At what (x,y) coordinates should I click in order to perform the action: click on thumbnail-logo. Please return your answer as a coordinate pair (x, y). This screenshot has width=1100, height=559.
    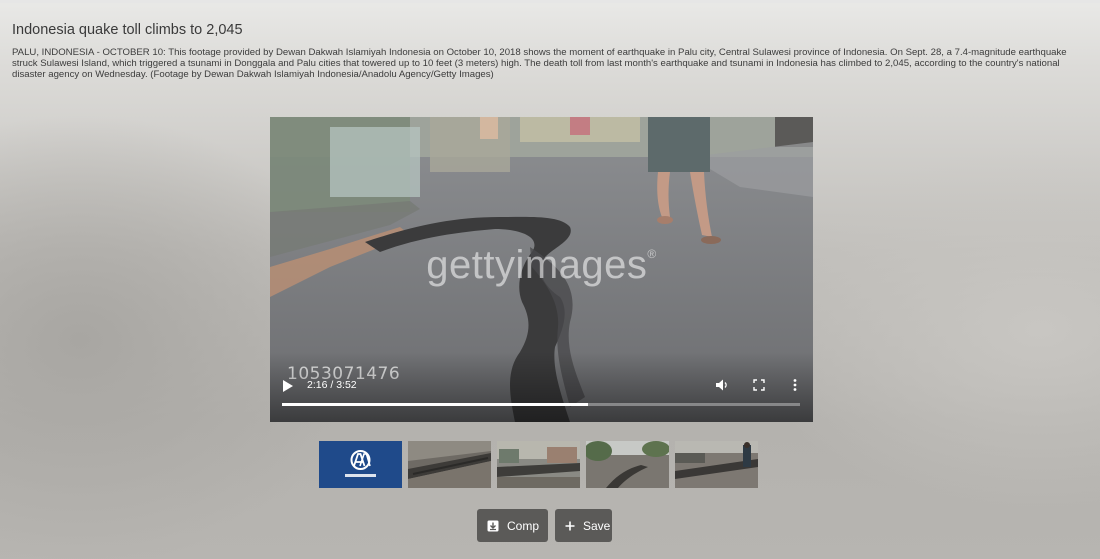
    Looking at the image, I should click on (360, 464).